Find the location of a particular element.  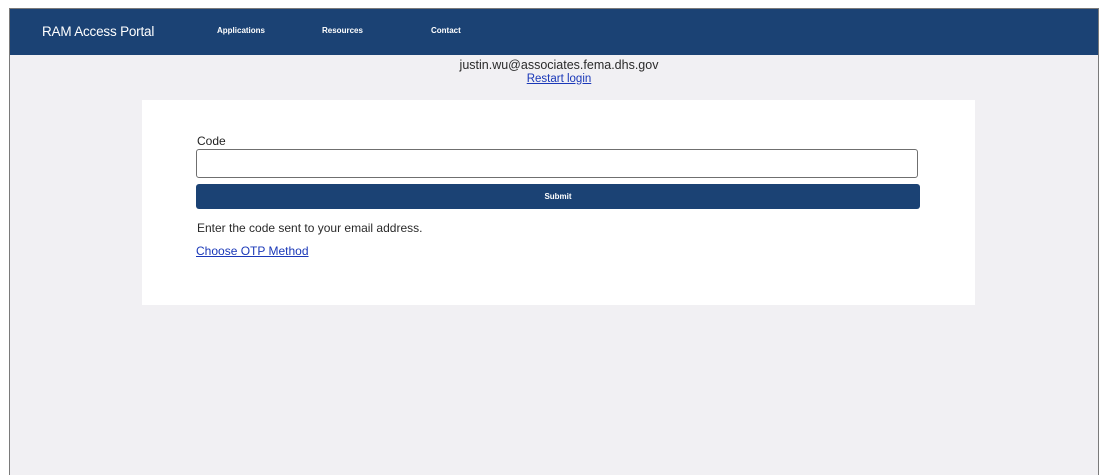

code-label: Code is located at coordinates (211, 141).